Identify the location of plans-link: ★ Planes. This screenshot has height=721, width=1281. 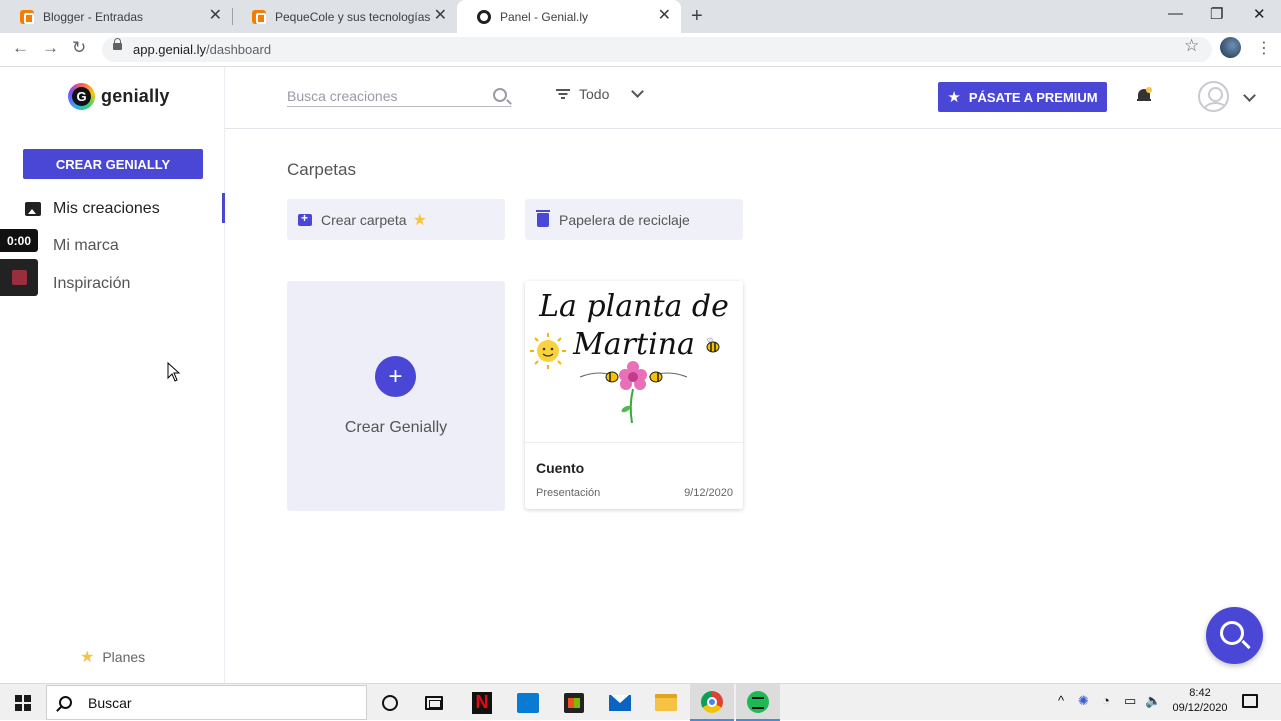
(112, 657).